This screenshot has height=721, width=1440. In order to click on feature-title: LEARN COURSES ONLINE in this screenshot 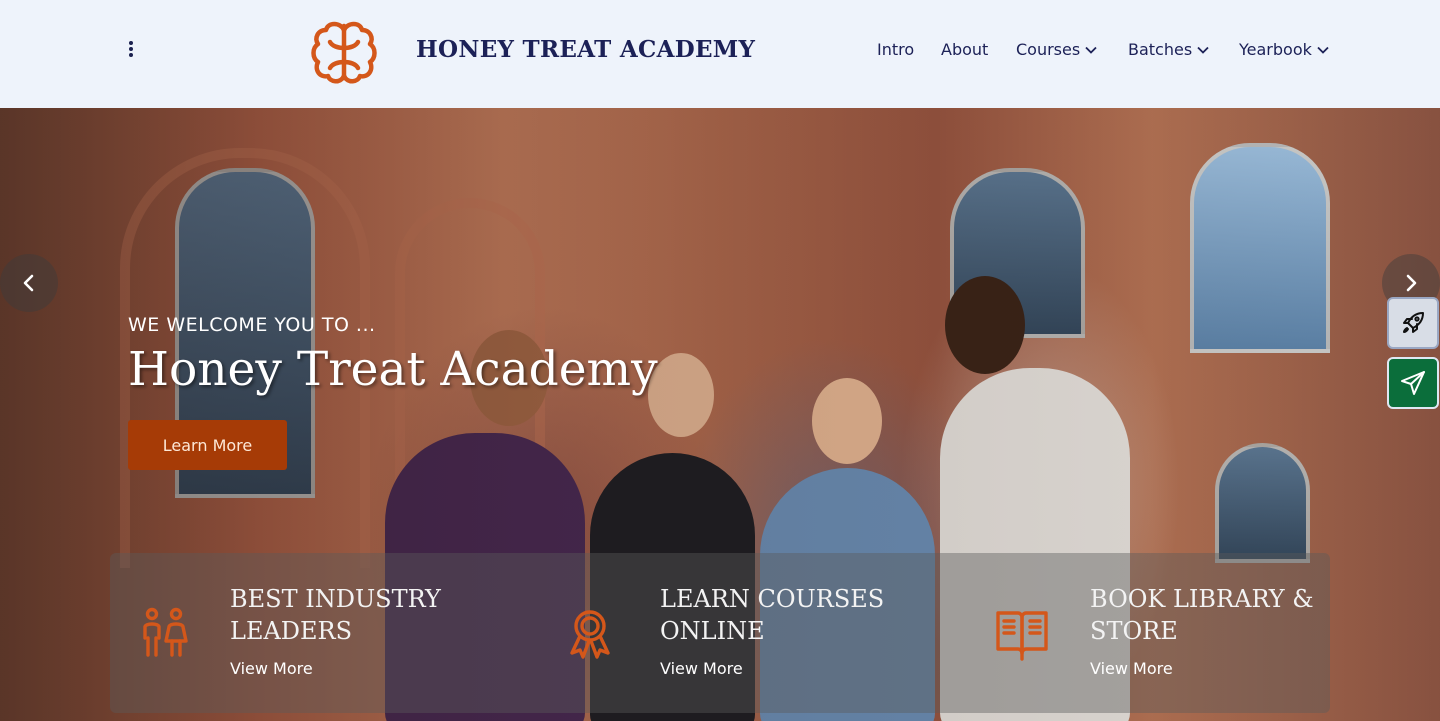, I will do `click(772, 615)`.